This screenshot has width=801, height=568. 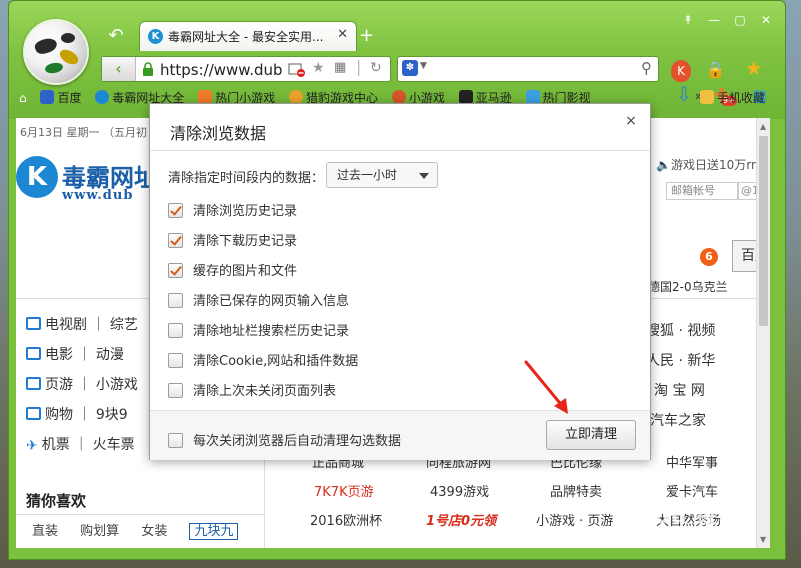 I want to click on lock-toolbar-icon: 🔒, so click(x=716, y=70).